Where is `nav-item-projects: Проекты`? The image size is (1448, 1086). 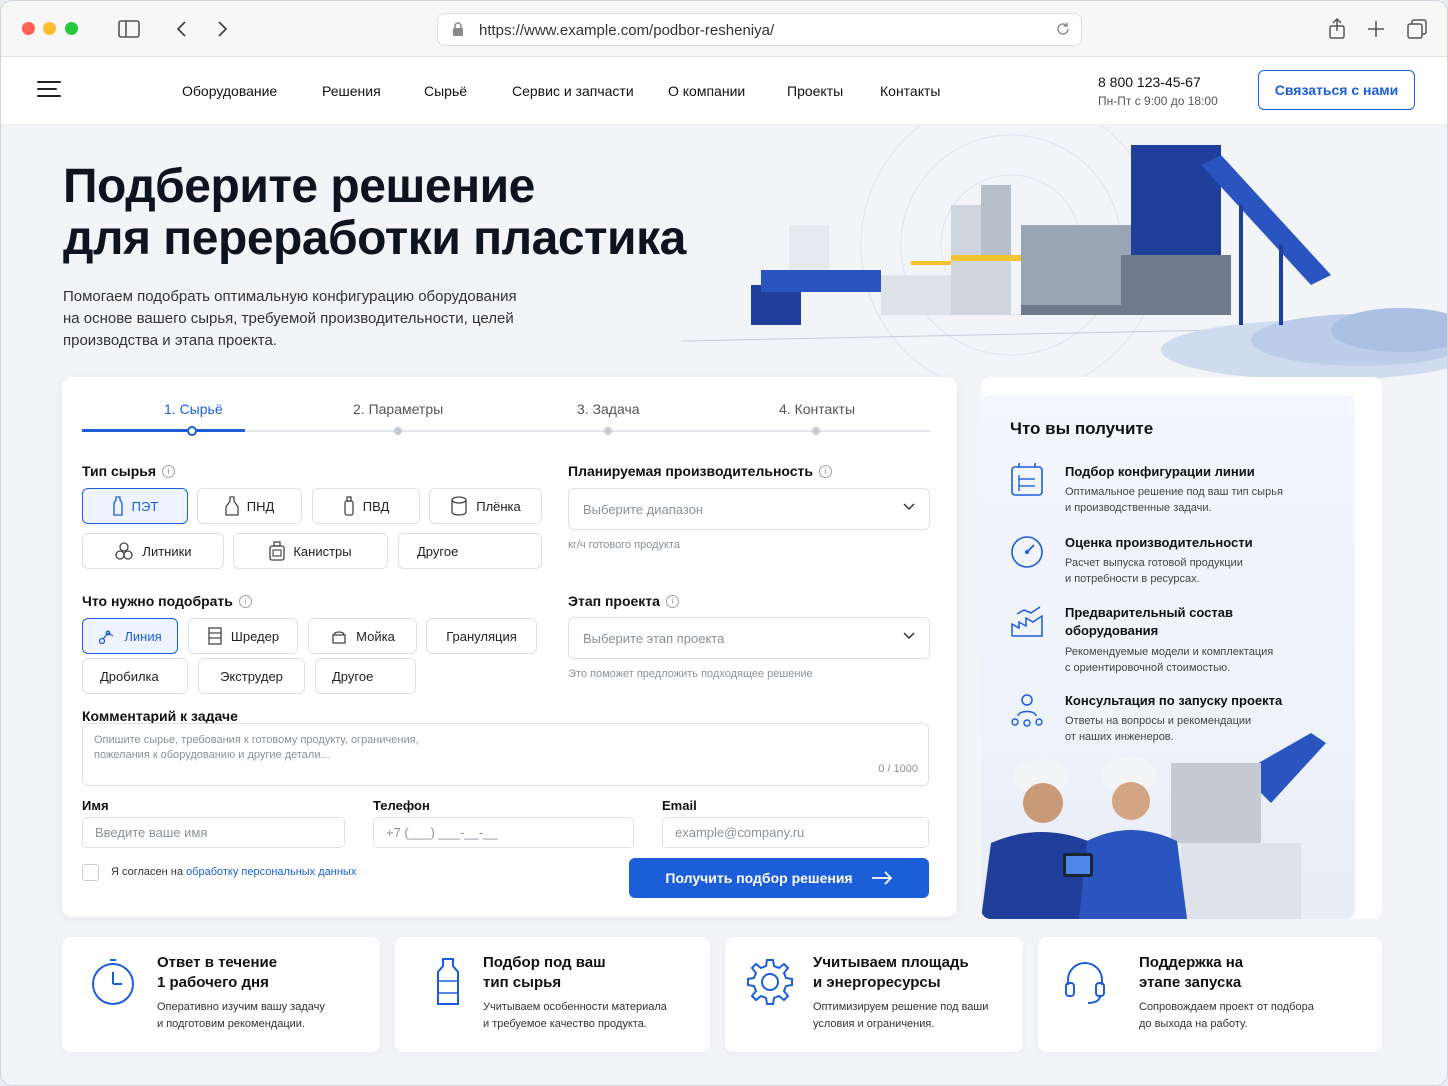
nav-item-projects: Проекты is located at coordinates (815, 91).